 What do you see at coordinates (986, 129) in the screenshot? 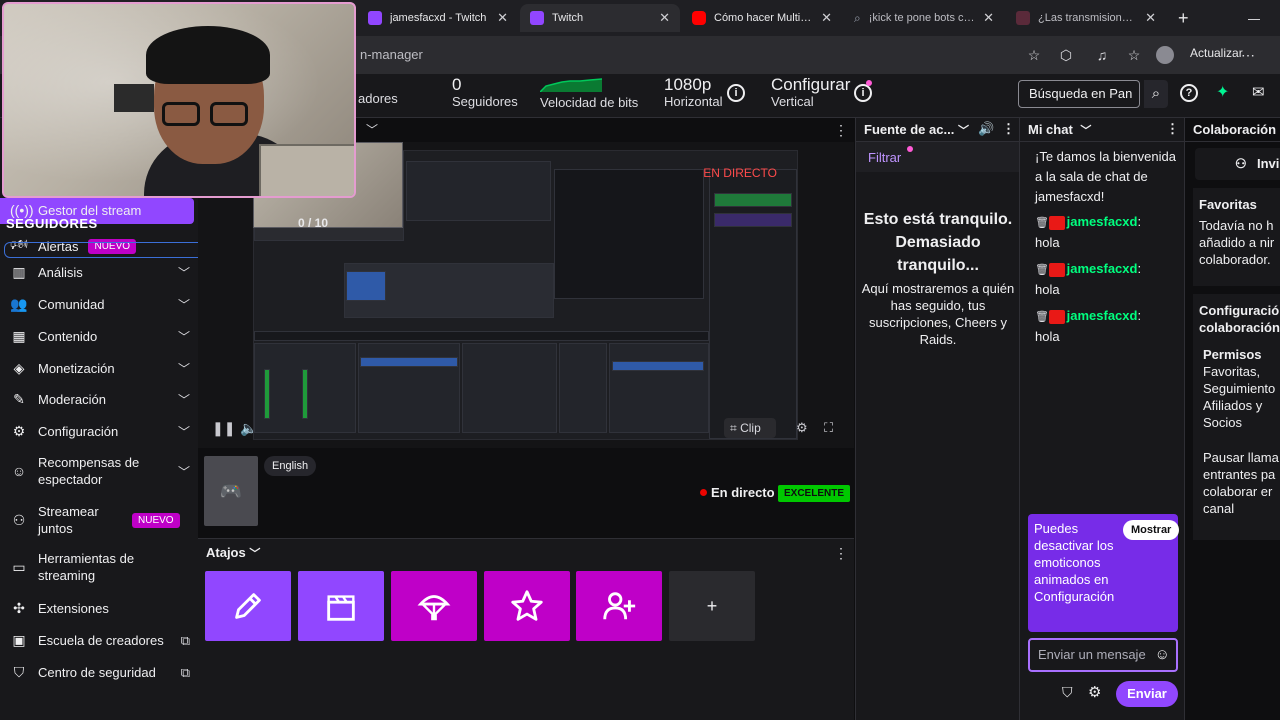
I see `volume-icon: 🔊` at bounding box center [986, 129].